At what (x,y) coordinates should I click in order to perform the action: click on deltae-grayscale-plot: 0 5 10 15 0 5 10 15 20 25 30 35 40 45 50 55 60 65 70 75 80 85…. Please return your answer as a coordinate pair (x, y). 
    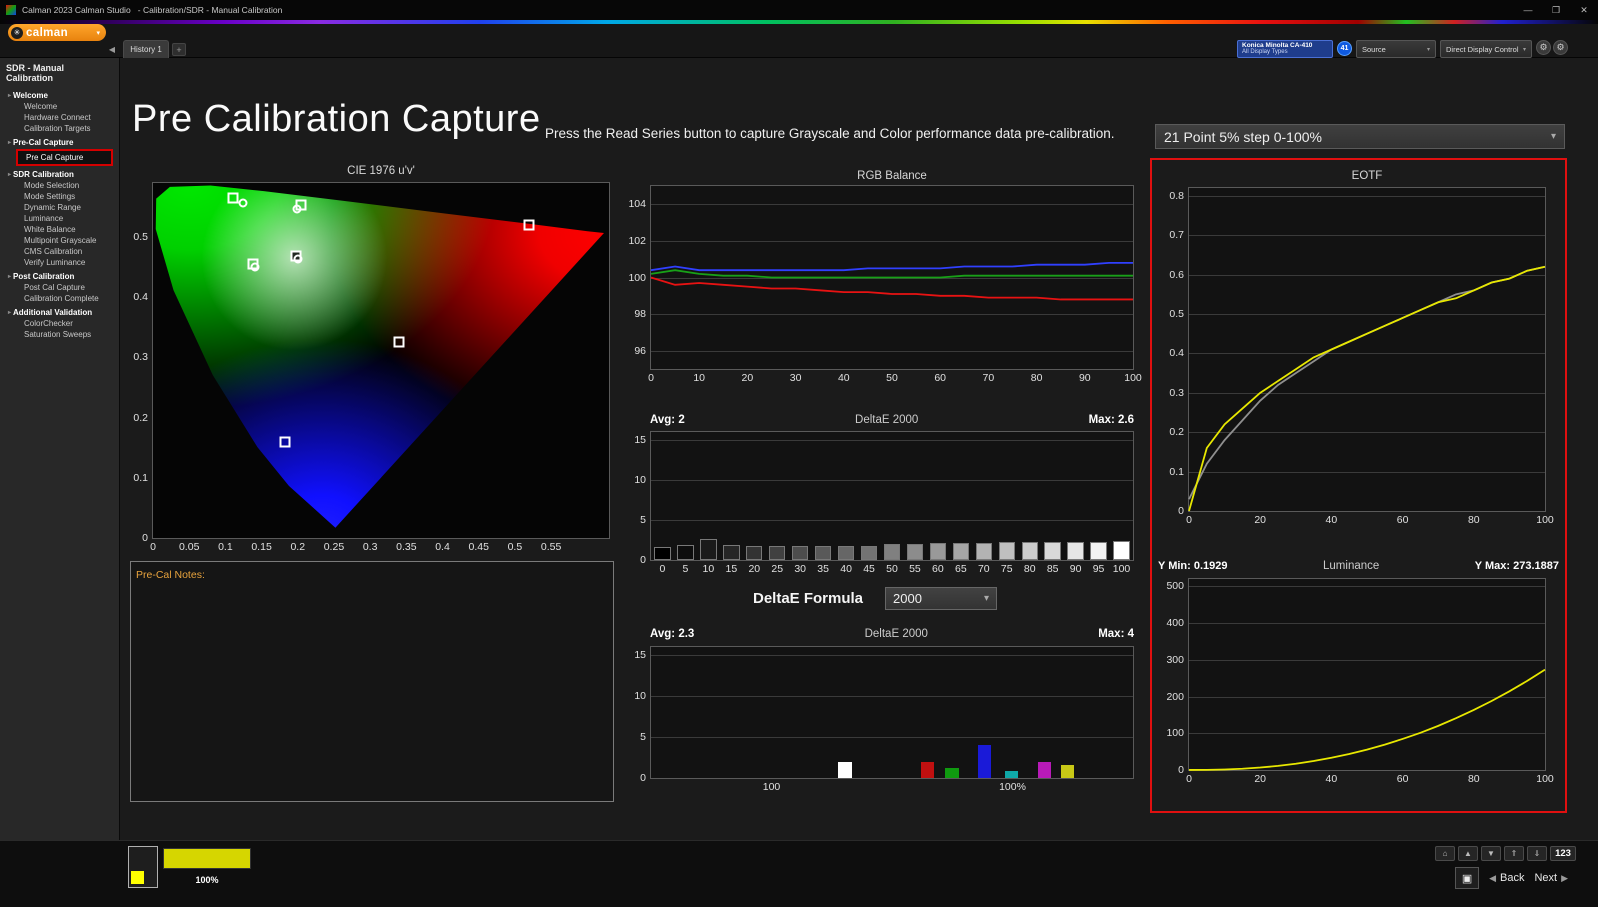
    Looking at the image, I should click on (884, 503).